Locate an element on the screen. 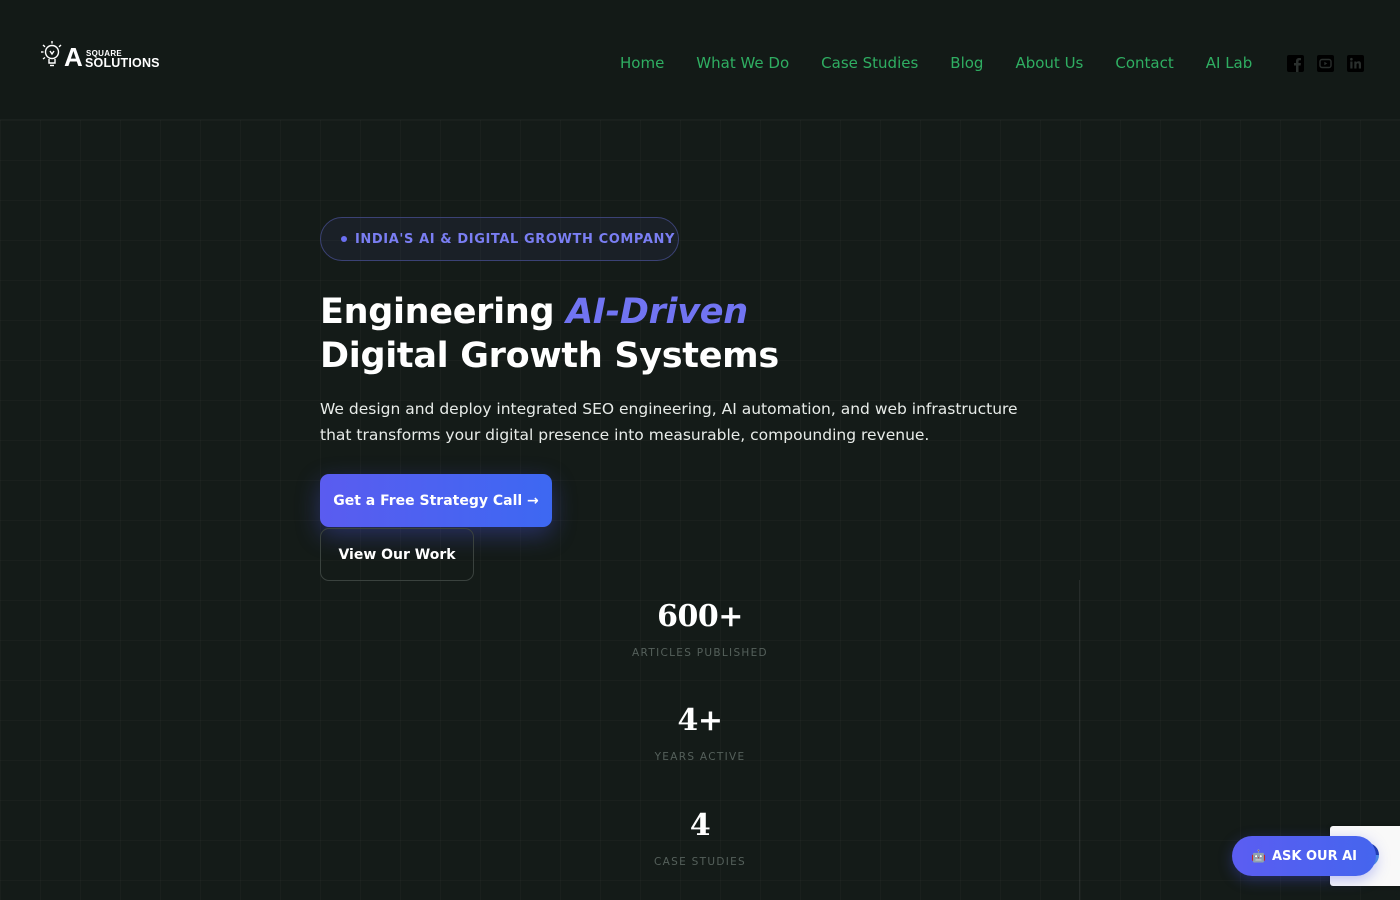  stat-years: 4+ YEARS ACTIVE is located at coordinates (700, 733).